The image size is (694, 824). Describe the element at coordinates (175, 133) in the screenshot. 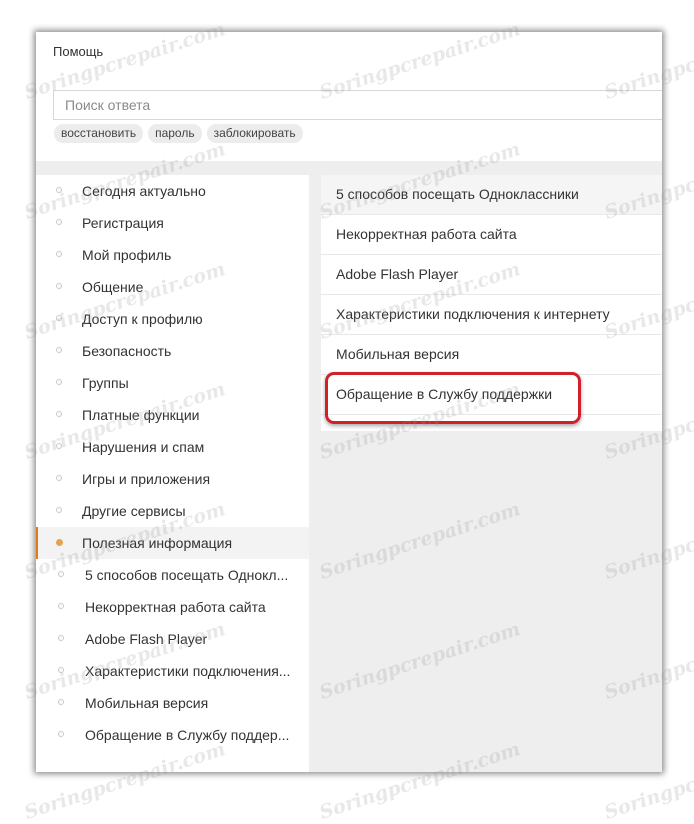

I see `tag-password: пароль` at that location.